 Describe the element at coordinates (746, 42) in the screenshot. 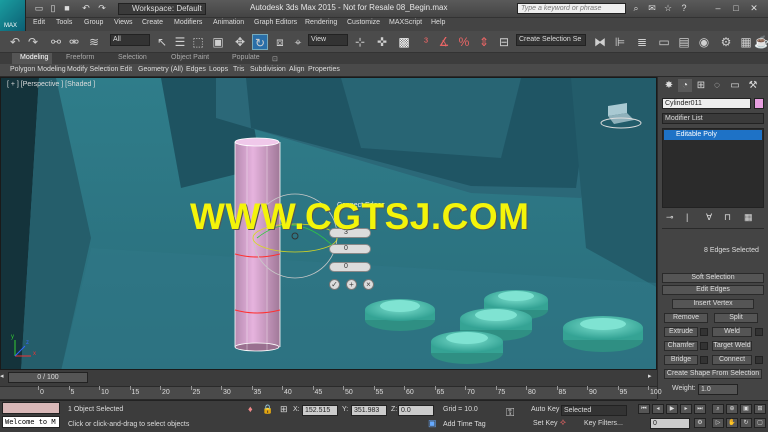

I see `rendered-frame-icon: ▦` at that location.